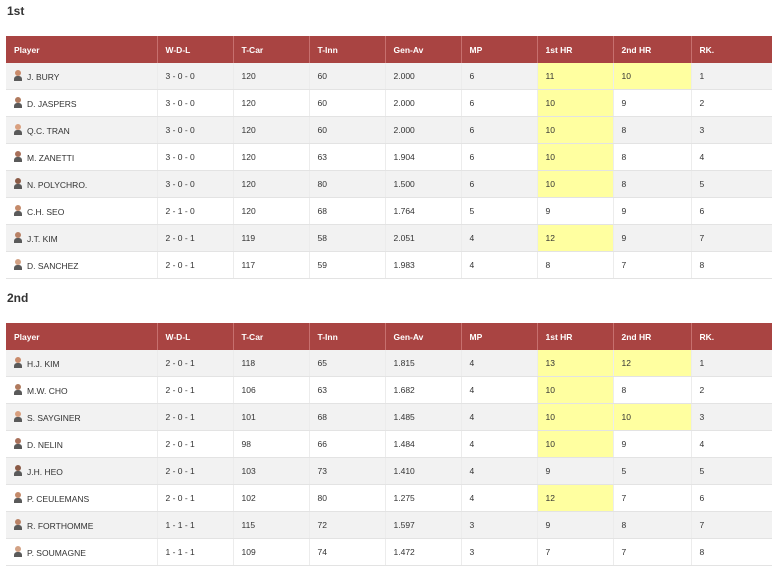 This screenshot has width=780, height=574. What do you see at coordinates (195, 211) in the screenshot?
I see `wdl-cell: 2 - 1 - 0` at bounding box center [195, 211].